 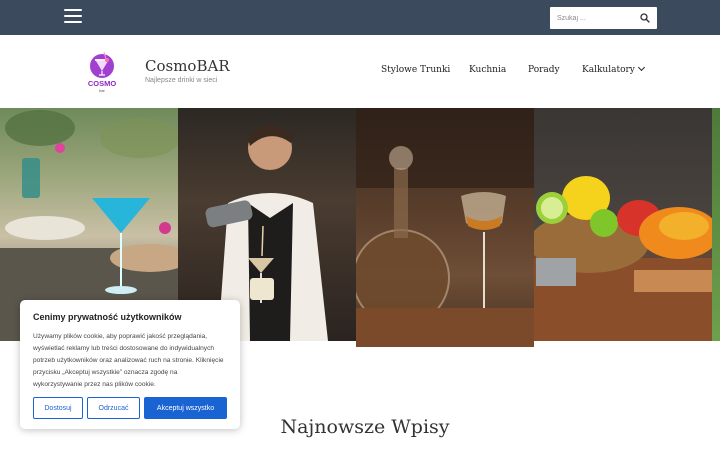 I want to click on accept-all-button: Akceptuj wszystko, so click(x=185, y=408).